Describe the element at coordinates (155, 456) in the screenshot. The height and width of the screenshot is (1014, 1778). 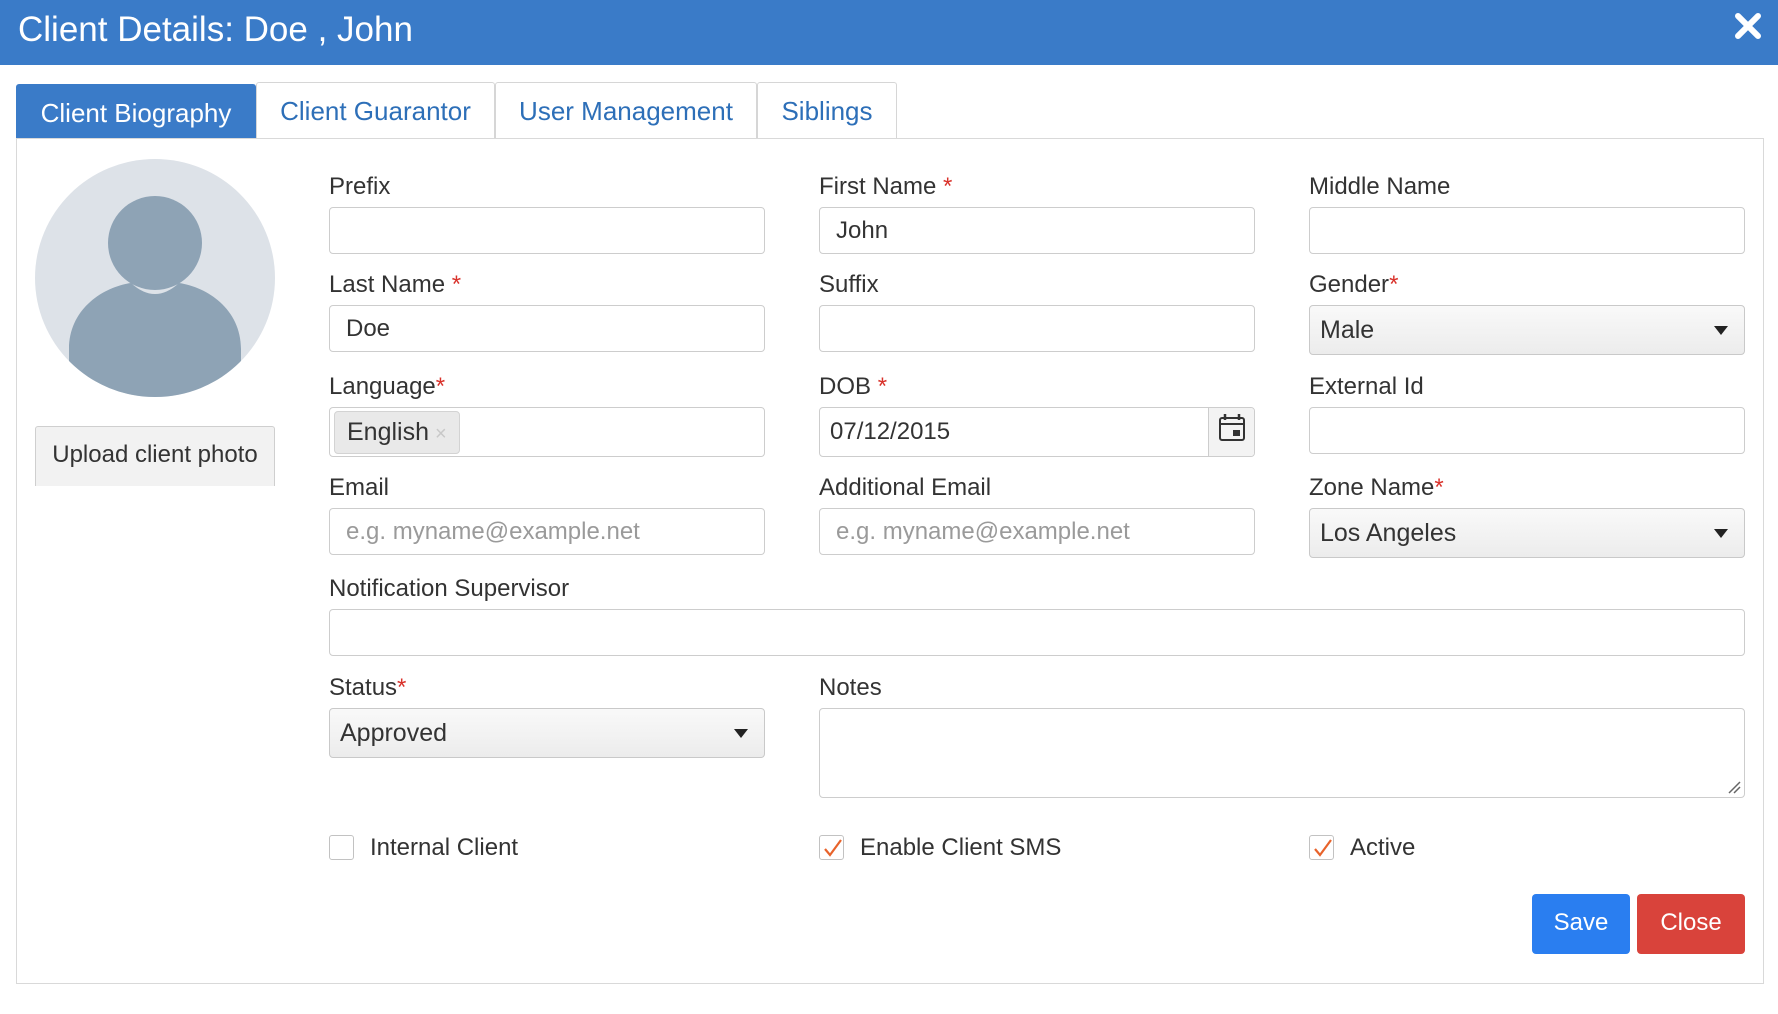
I see `upload-photo-button: Upload client photo` at that location.